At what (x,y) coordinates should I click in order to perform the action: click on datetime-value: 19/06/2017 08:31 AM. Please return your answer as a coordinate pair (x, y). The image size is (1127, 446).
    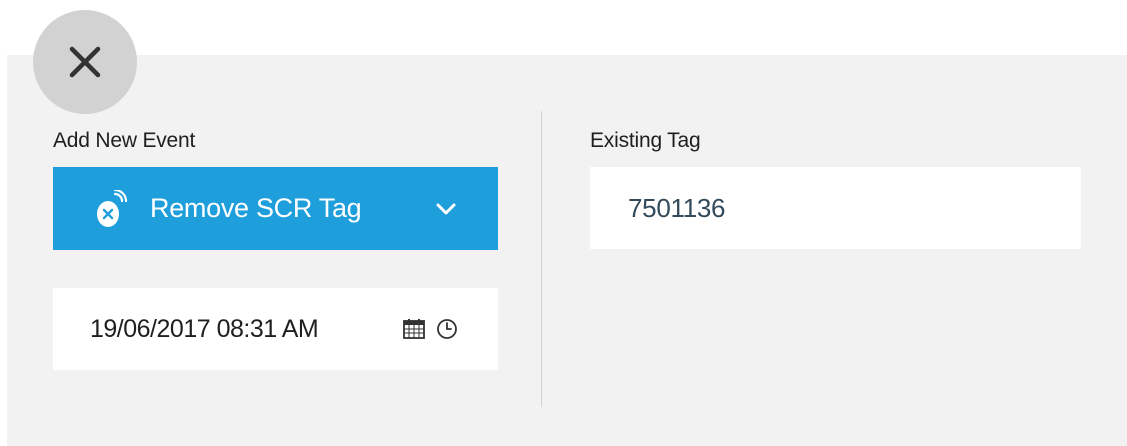
    Looking at the image, I should click on (204, 329).